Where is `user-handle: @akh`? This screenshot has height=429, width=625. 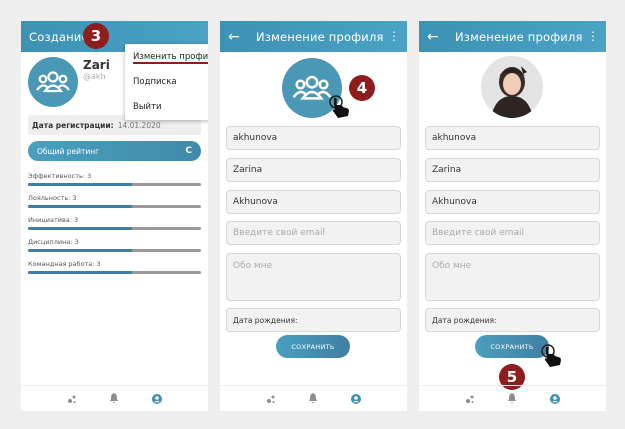 user-handle: @akh is located at coordinates (94, 76).